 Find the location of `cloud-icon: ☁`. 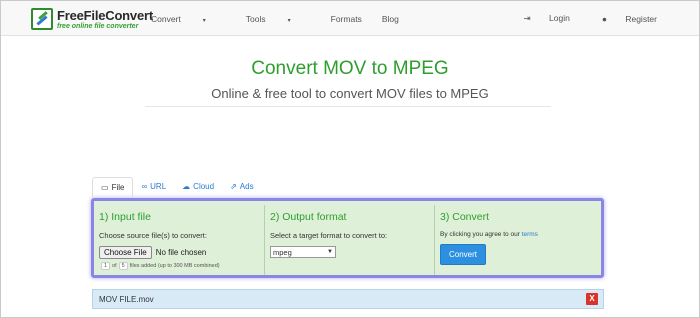

cloud-icon: ☁ is located at coordinates (186, 186).